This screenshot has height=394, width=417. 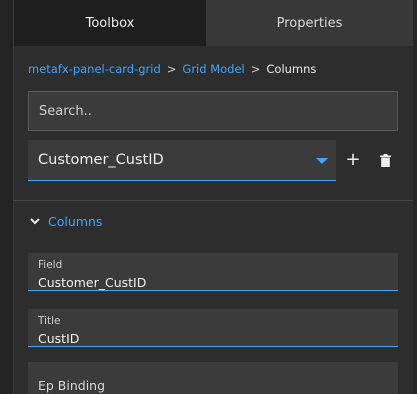 What do you see at coordinates (75, 221) in the screenshot?
I see `section-label: Columns` at bounding box center [75, 221].